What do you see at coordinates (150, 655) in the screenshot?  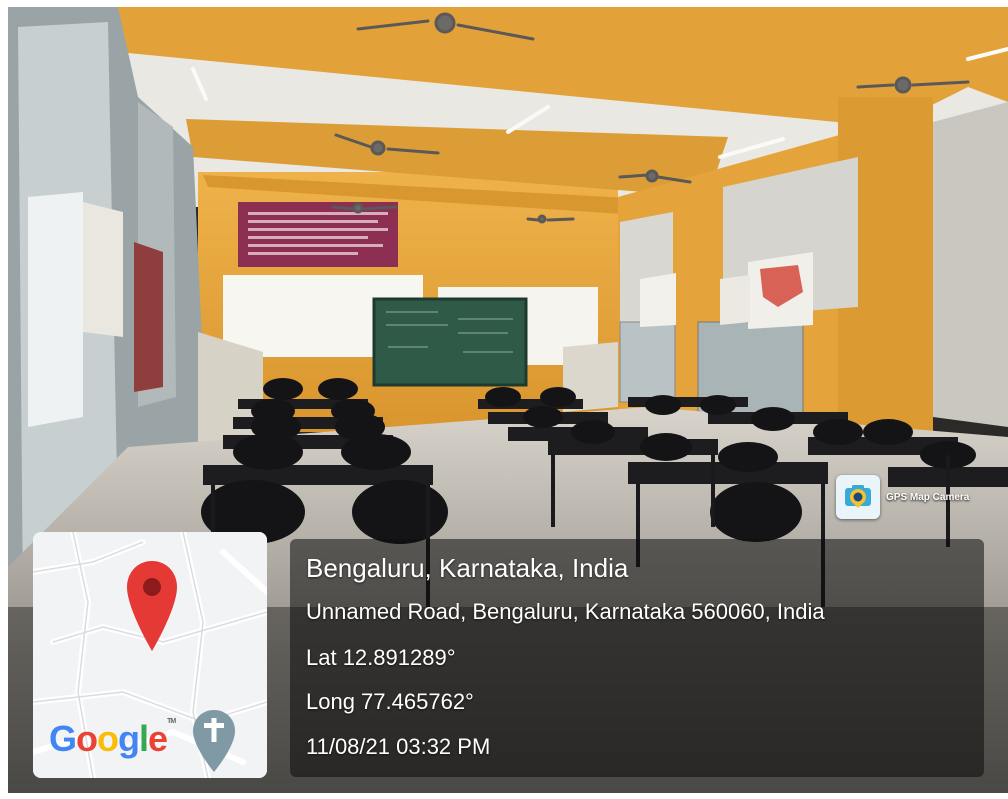 I see `map-thumbnail: GoogleTM` at bounding box center [150, 655].